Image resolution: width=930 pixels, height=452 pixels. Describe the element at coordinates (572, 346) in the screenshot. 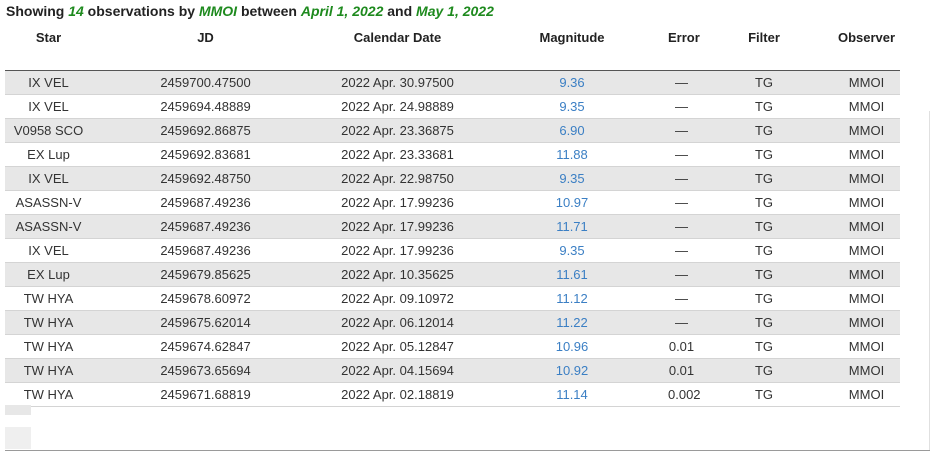

I see `cell-magnitude-link: 10.96` at that location.